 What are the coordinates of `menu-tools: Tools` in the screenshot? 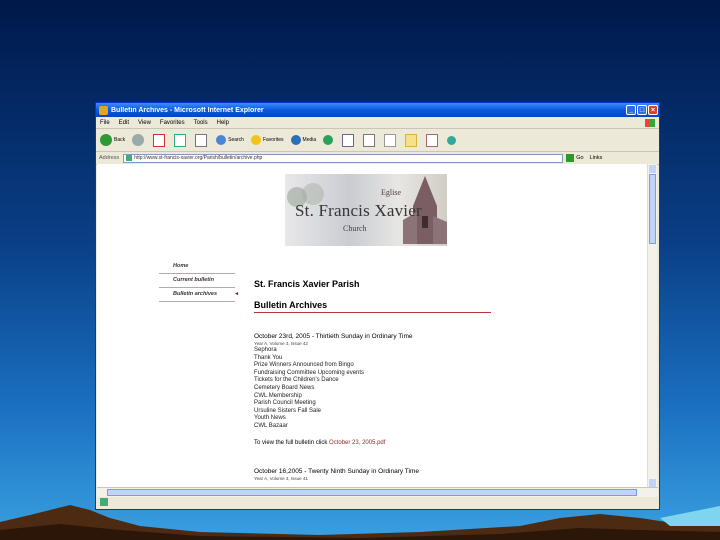 It's located at (201, 123).